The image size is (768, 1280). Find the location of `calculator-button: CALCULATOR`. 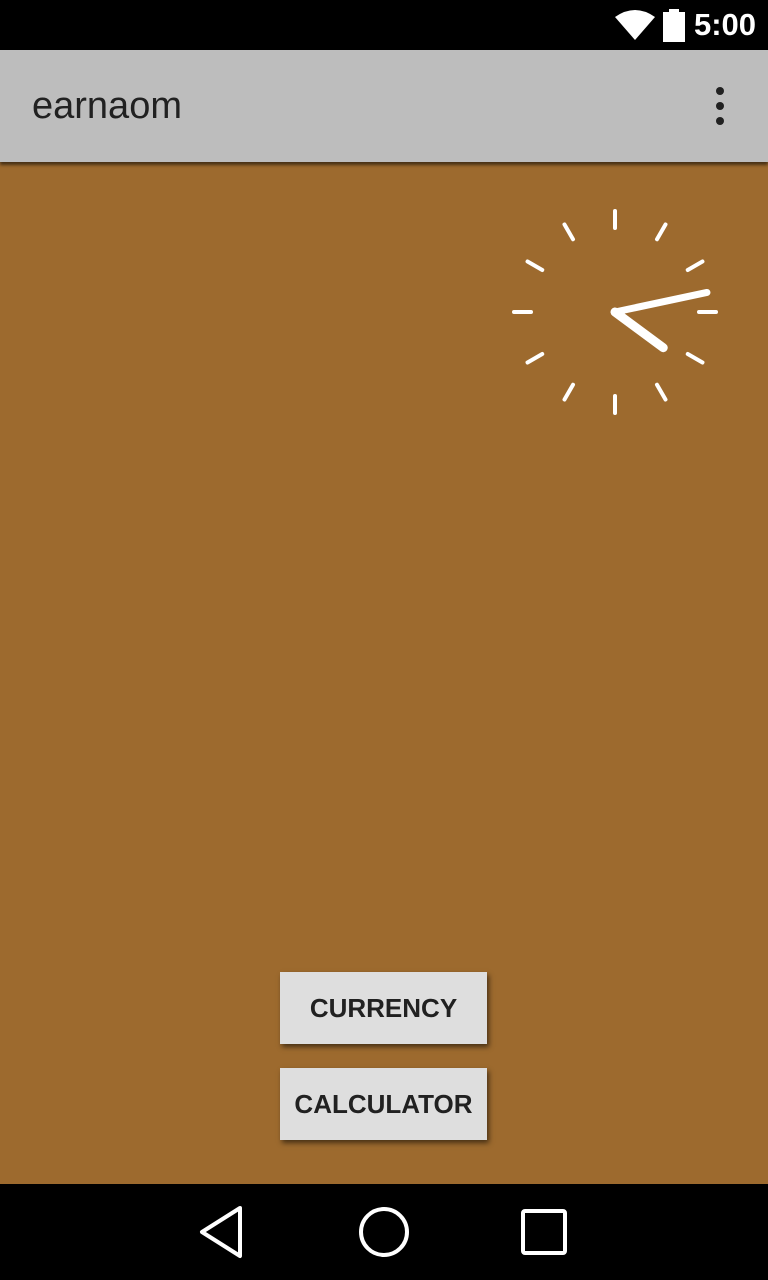

calculator-button: CALCULATOR is located at coordinates (383, 1104).